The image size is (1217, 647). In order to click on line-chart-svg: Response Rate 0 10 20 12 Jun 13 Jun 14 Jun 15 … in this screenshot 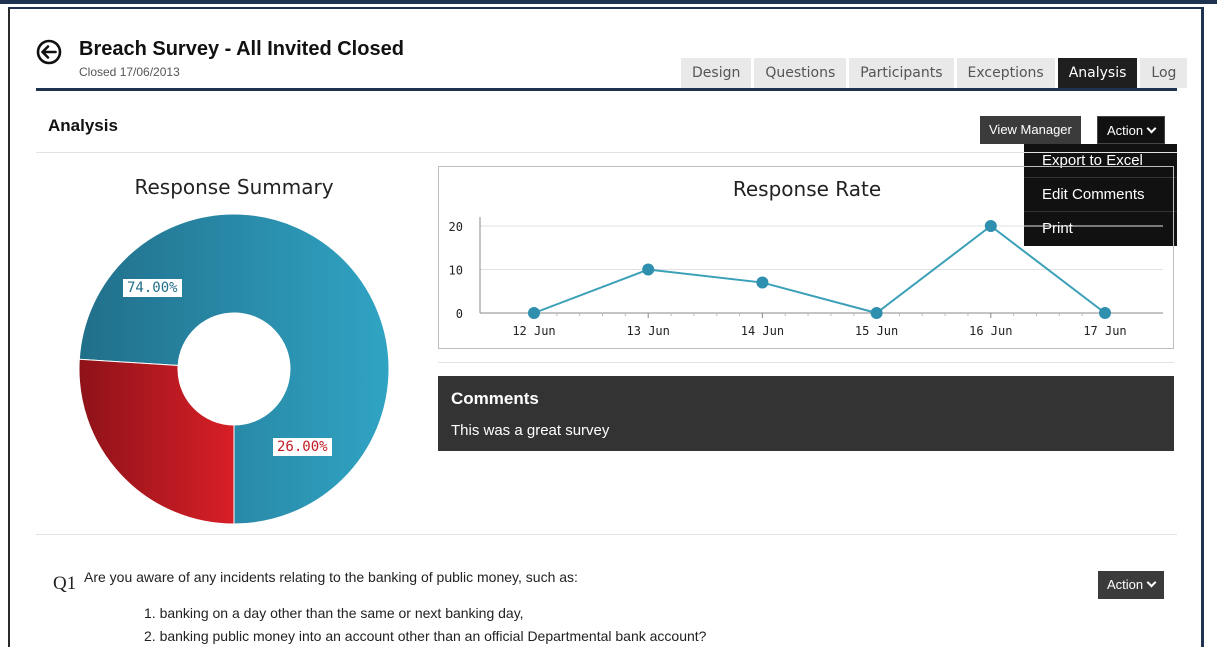, I will do `click(806, 257)`.